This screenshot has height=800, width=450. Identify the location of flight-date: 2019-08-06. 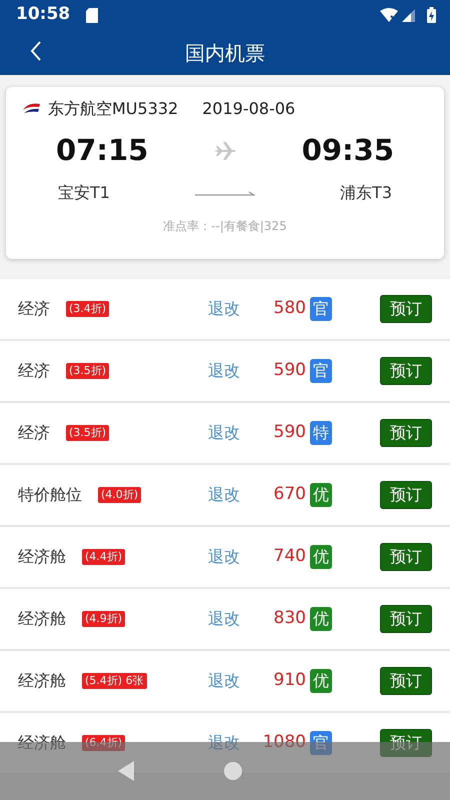
(249, 109).